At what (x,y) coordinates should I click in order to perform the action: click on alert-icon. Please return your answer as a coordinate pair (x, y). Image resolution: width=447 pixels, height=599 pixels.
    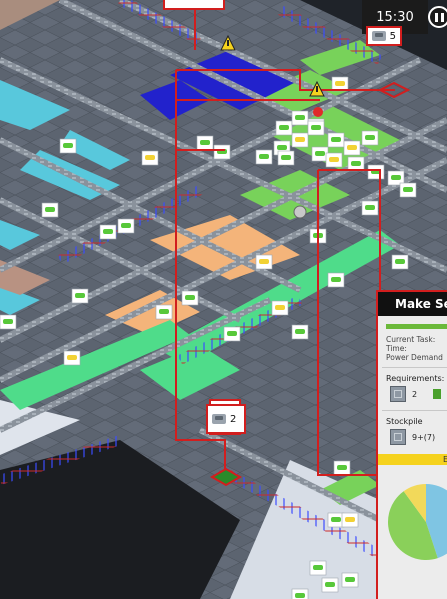
    Looking at the image, I should click on (318, 112).